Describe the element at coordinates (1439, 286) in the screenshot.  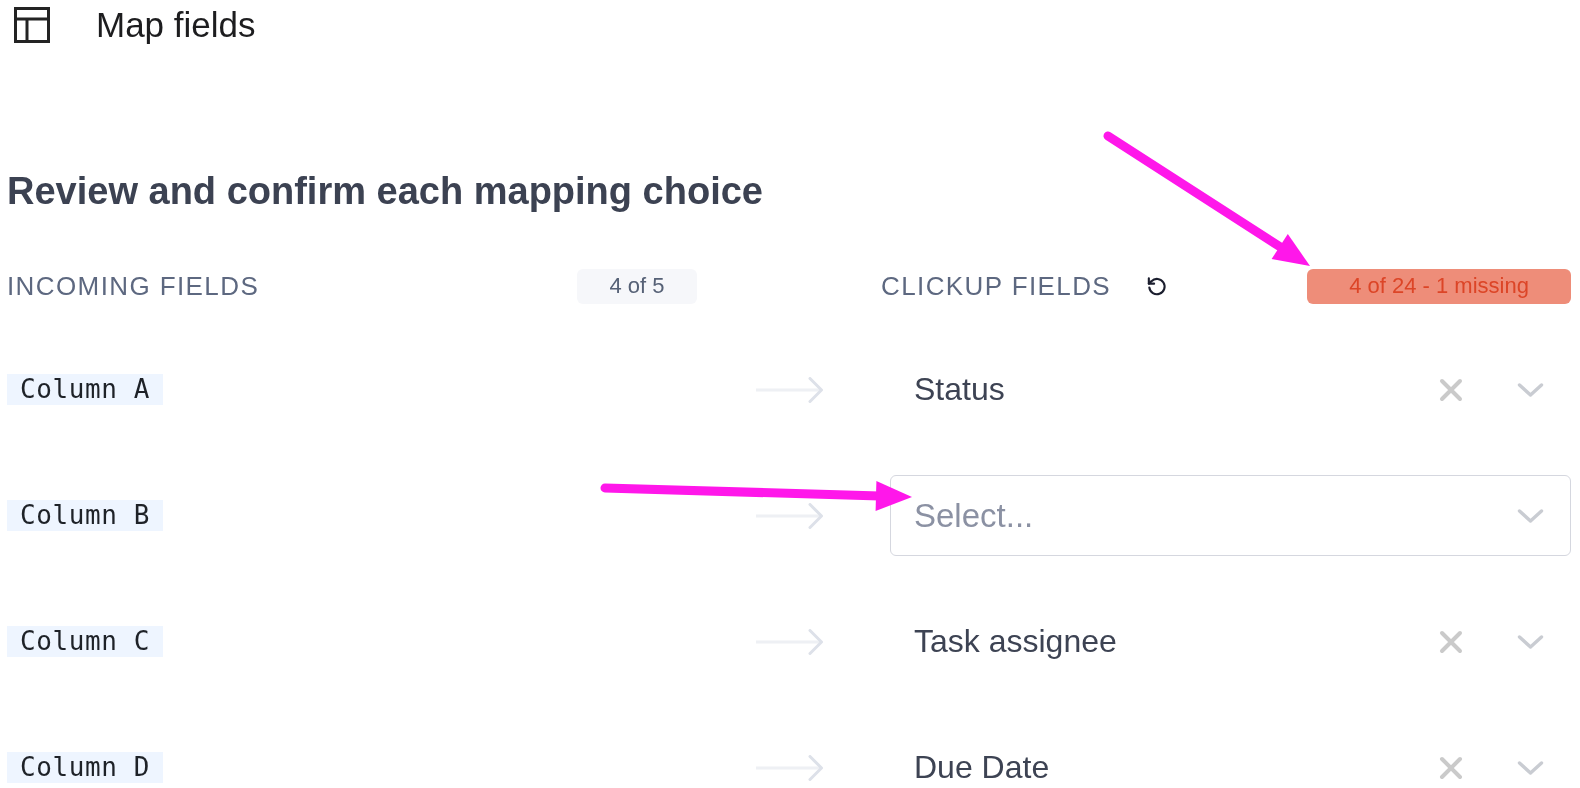
I see `count-badge: 4 of 24 - 1 missing` at that location.